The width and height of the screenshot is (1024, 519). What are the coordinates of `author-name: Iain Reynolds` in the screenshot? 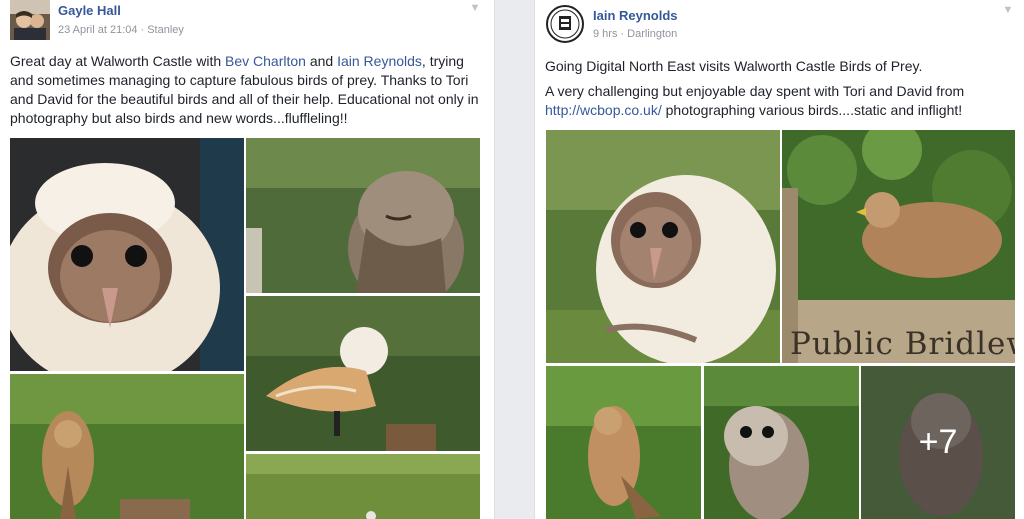 It's located at (635, 15).